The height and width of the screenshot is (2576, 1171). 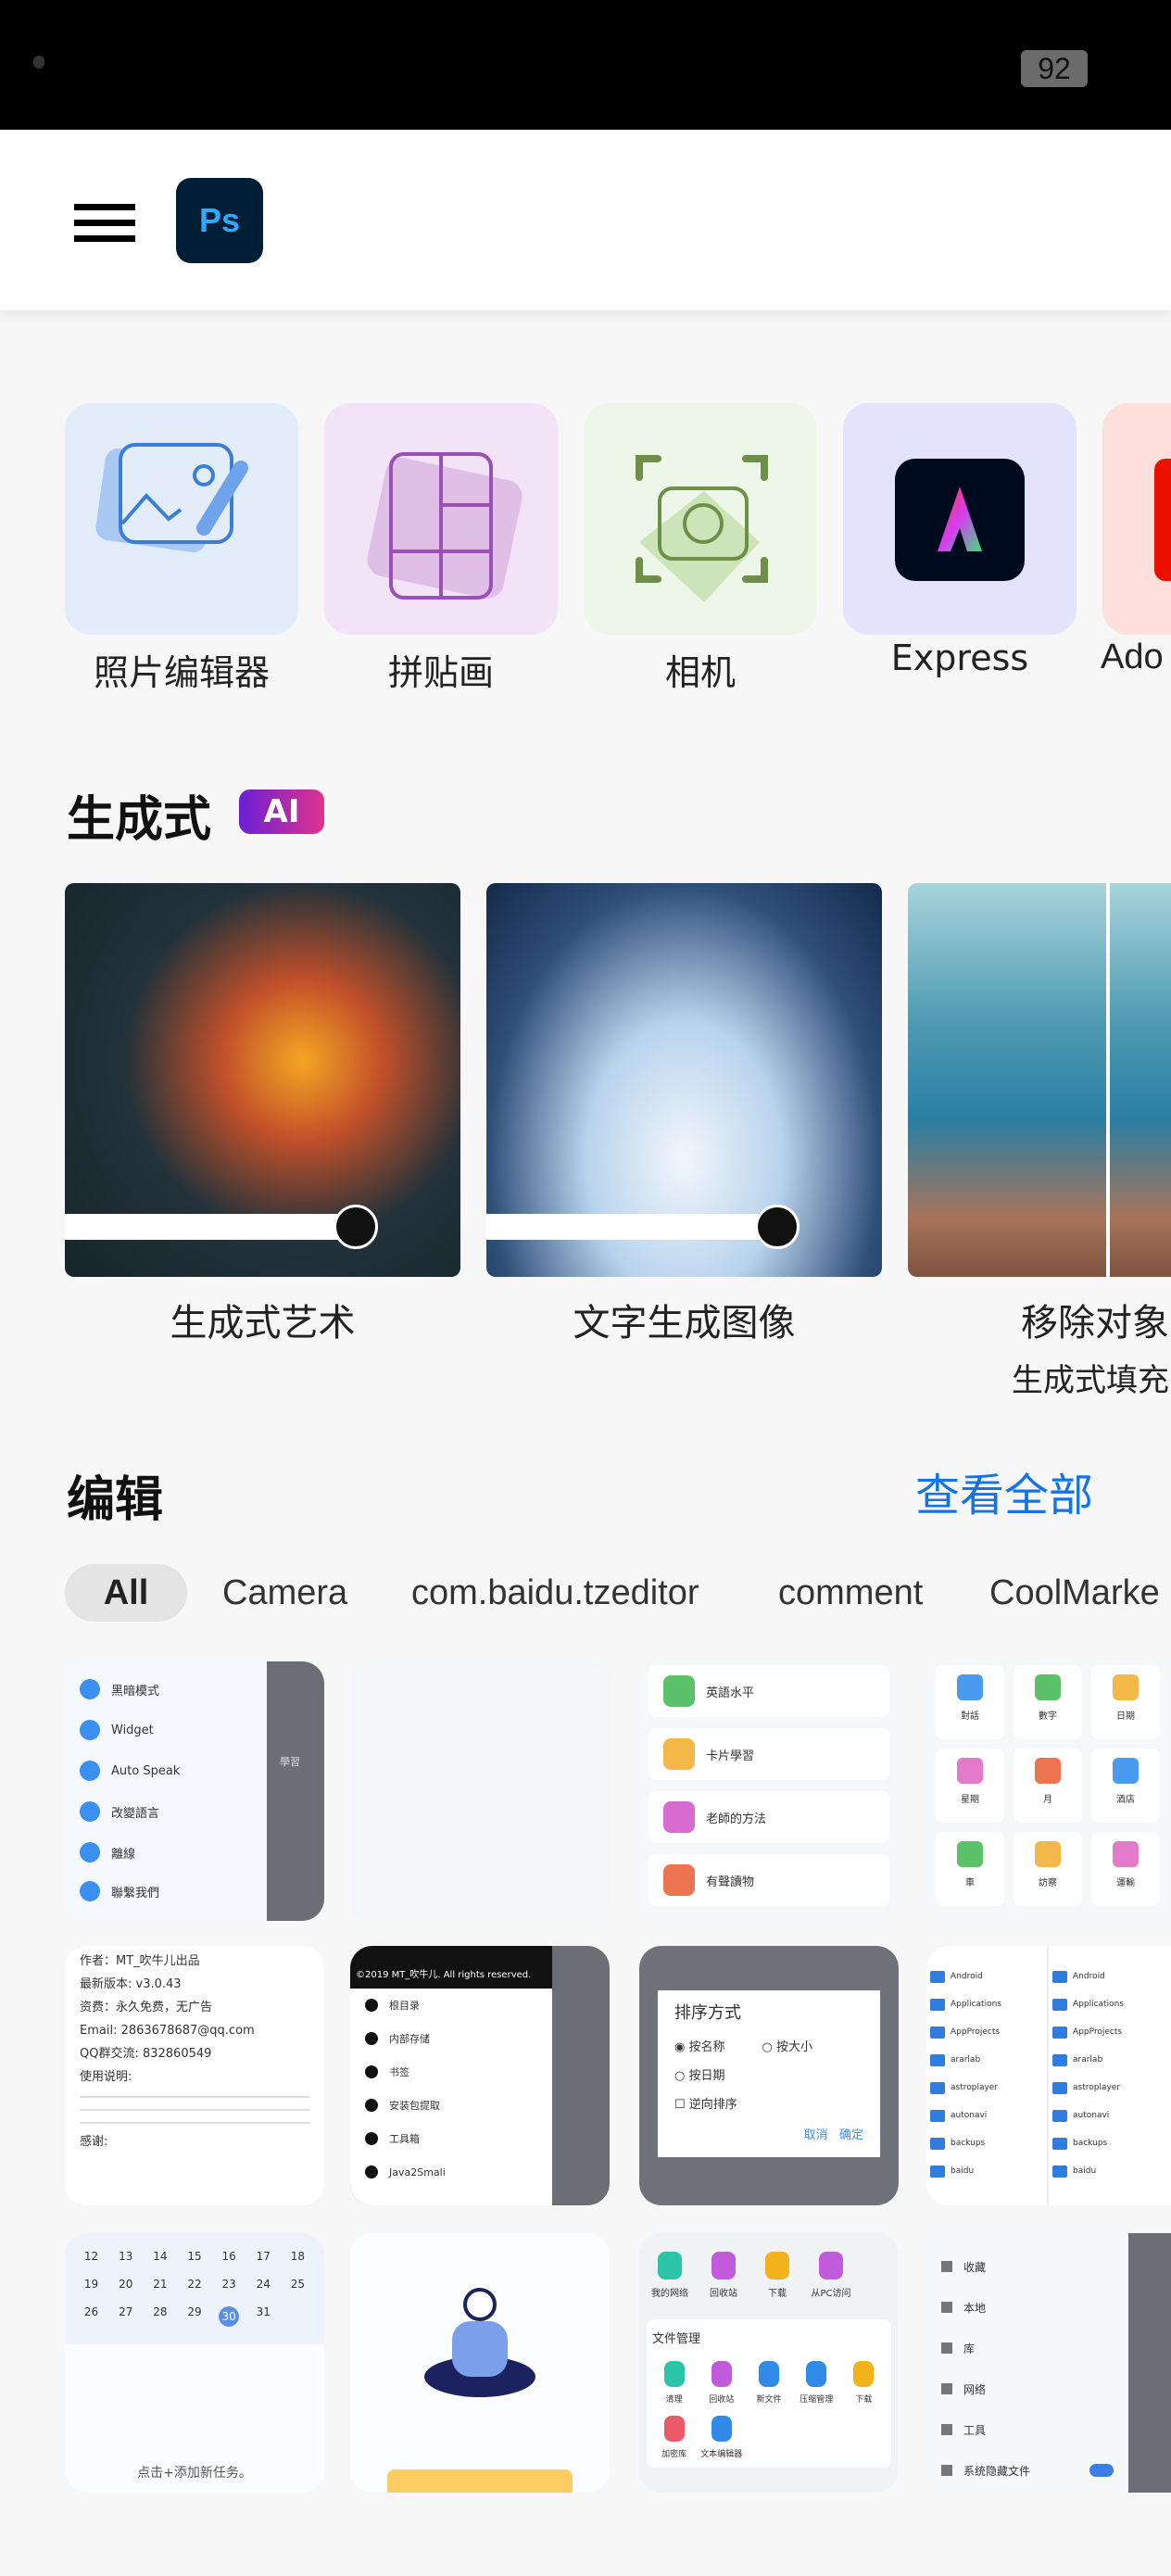 I want to click on text: 車, so click(x=970, y=1883).